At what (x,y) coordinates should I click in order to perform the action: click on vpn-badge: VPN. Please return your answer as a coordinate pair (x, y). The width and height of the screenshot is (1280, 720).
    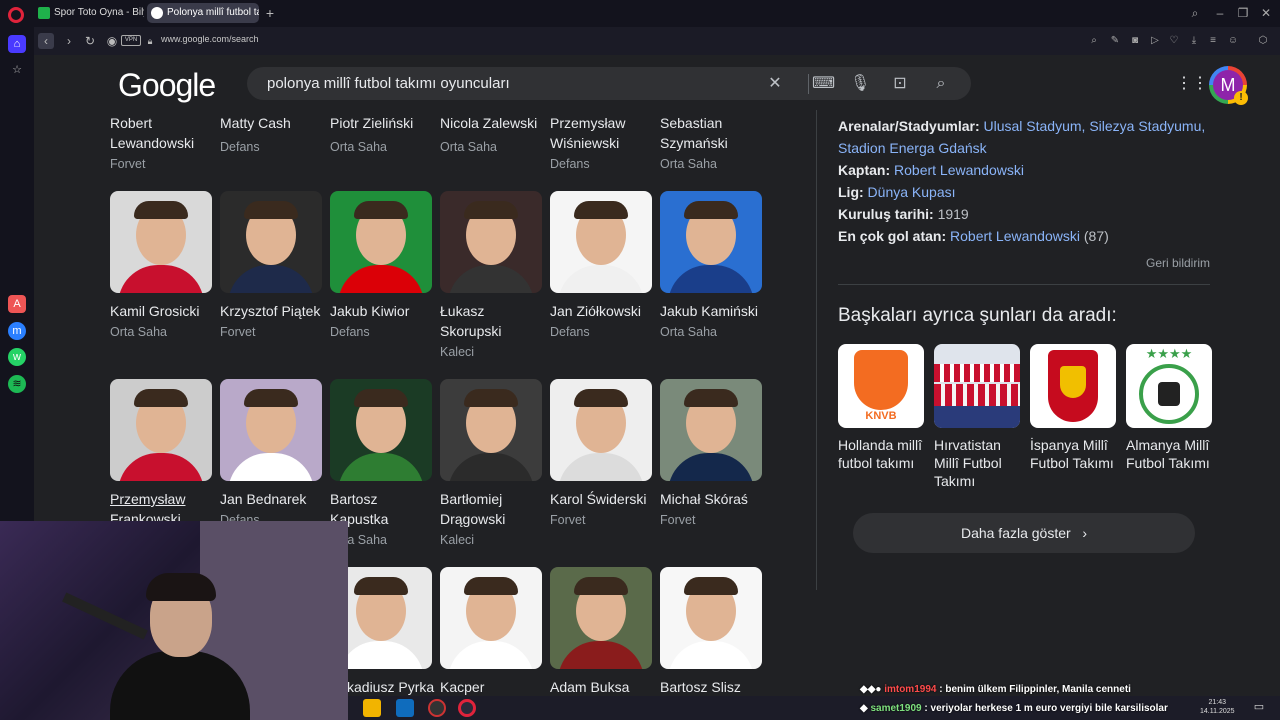
    Looking at the image, I should click on (131, 40).